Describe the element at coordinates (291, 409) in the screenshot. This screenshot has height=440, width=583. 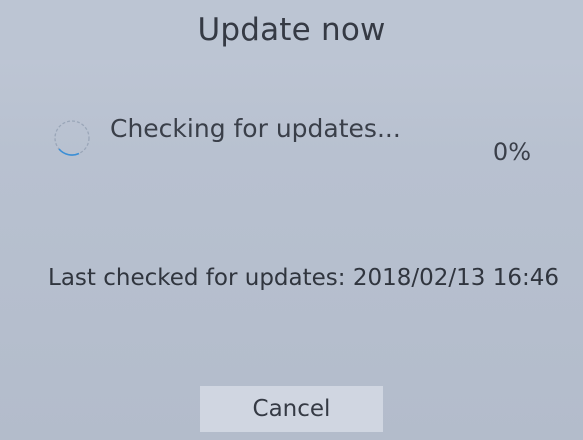
I see `cancel-button: Cancel` at that location.